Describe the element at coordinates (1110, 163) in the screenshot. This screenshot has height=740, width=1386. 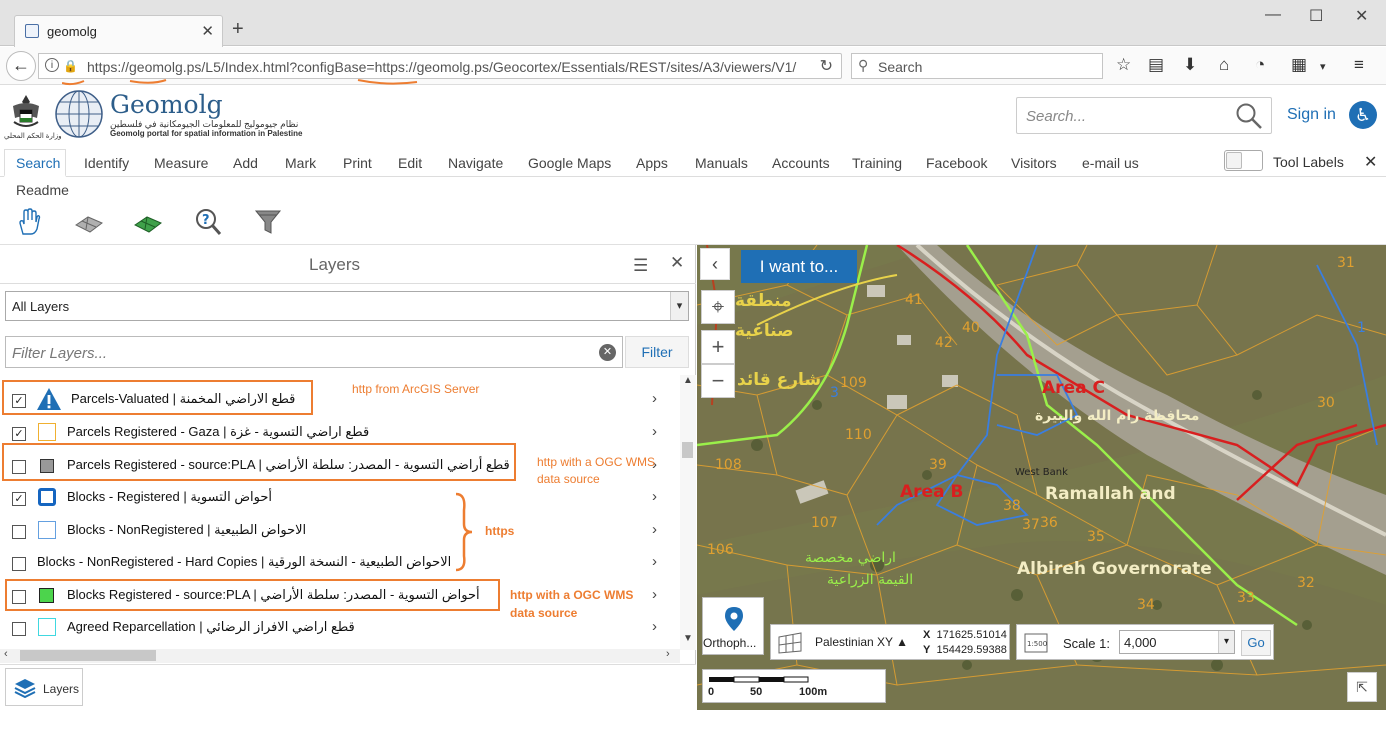
I see `menu-email-us: e-mail us` at that location.